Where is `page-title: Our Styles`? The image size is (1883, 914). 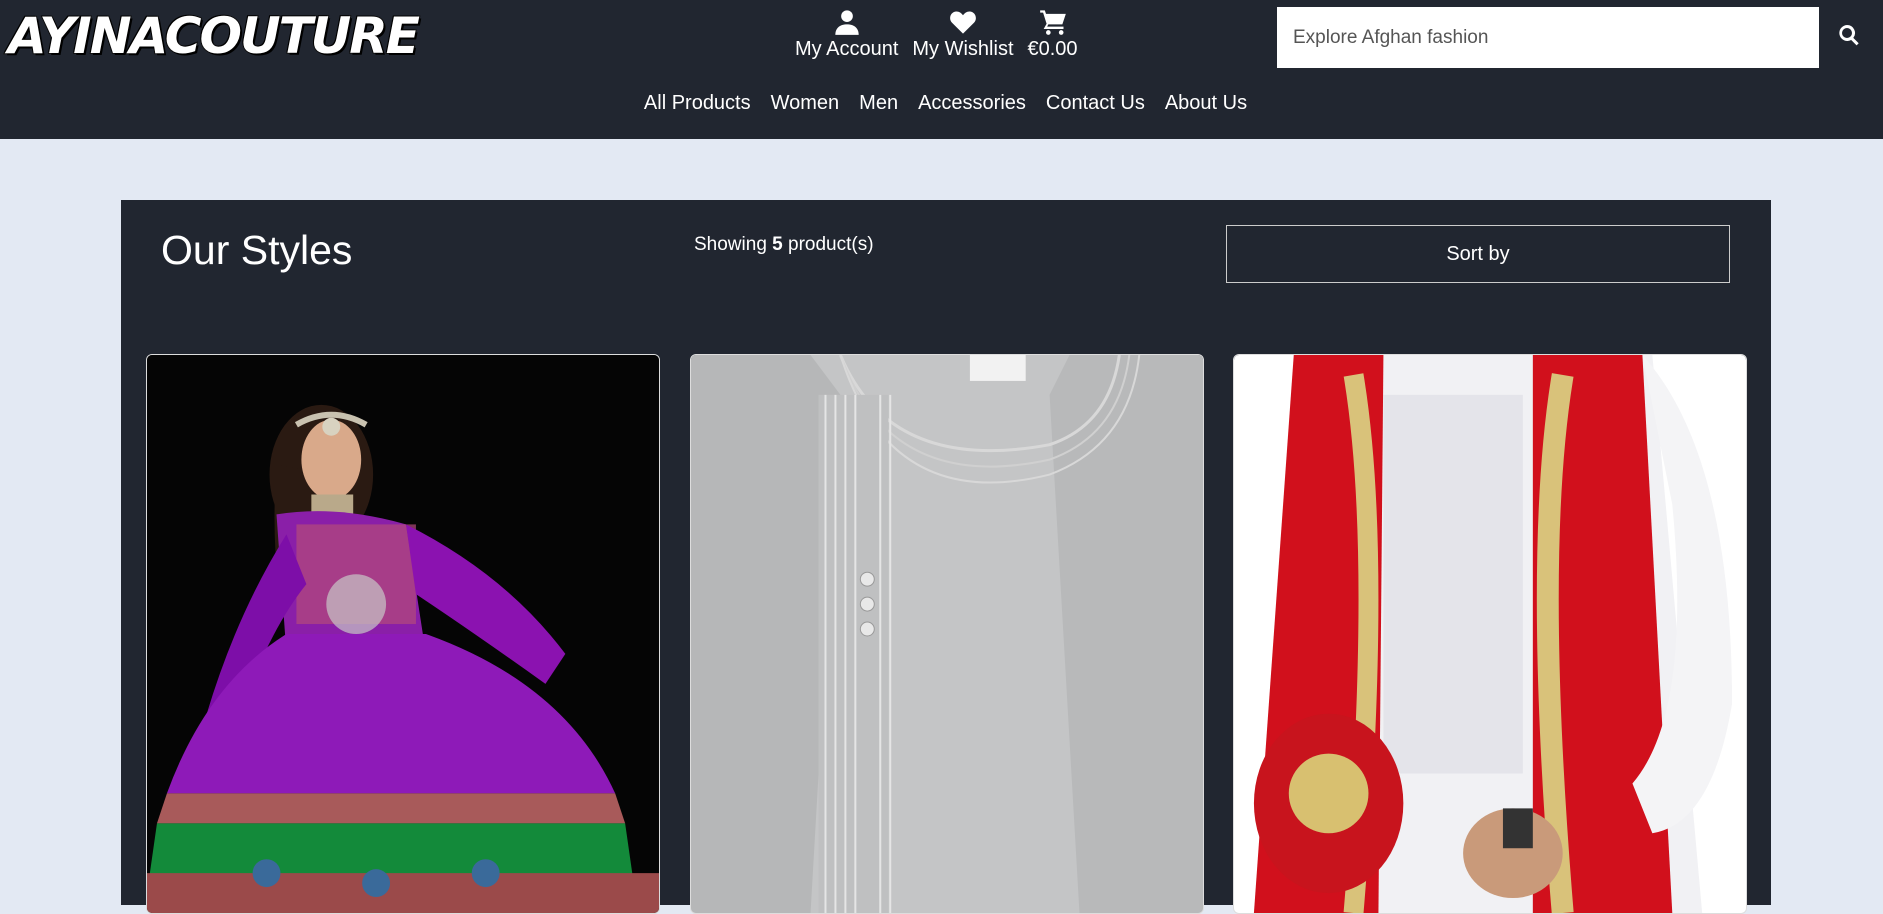
page-title: Our Styles is located at coordinates (257, 250).